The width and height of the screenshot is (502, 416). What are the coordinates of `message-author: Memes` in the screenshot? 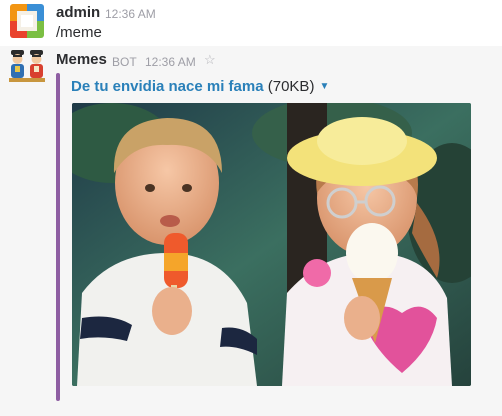 It's located at (81, 59).